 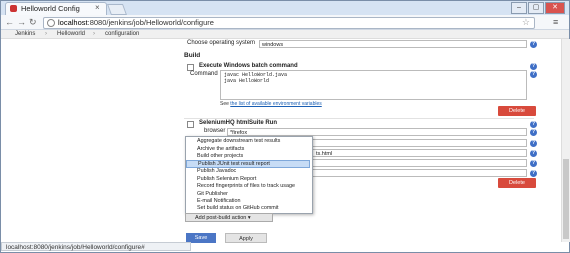 I want to click on browser-label: browser, so click(x=215, y=131).